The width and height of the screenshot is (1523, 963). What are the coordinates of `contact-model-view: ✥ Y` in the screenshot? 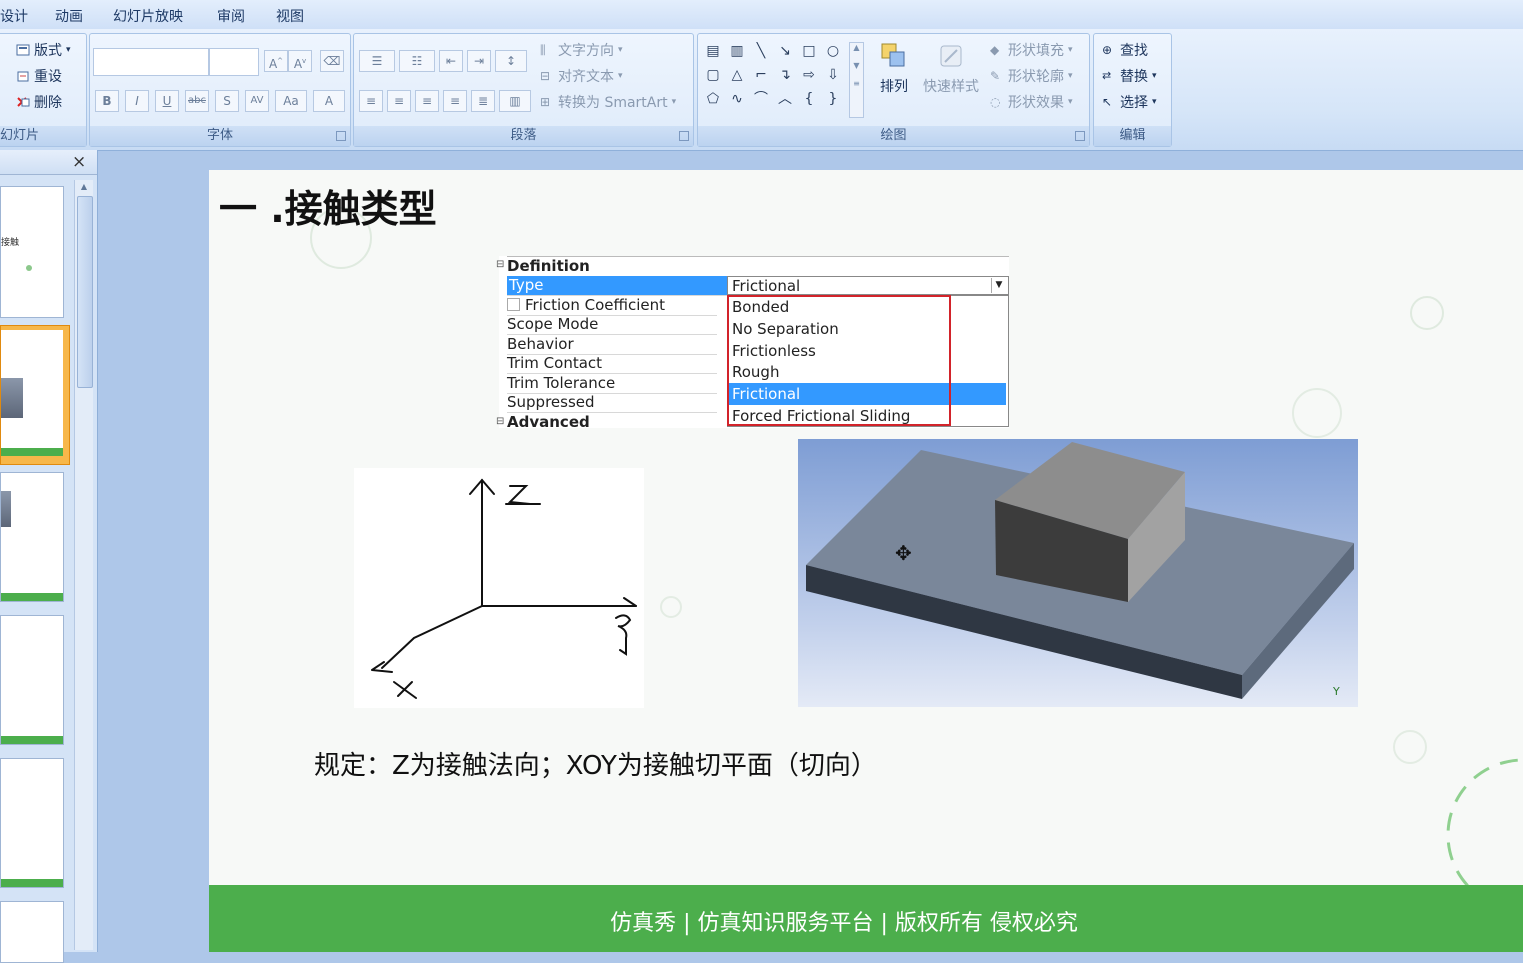 It's located at (1078, 573).